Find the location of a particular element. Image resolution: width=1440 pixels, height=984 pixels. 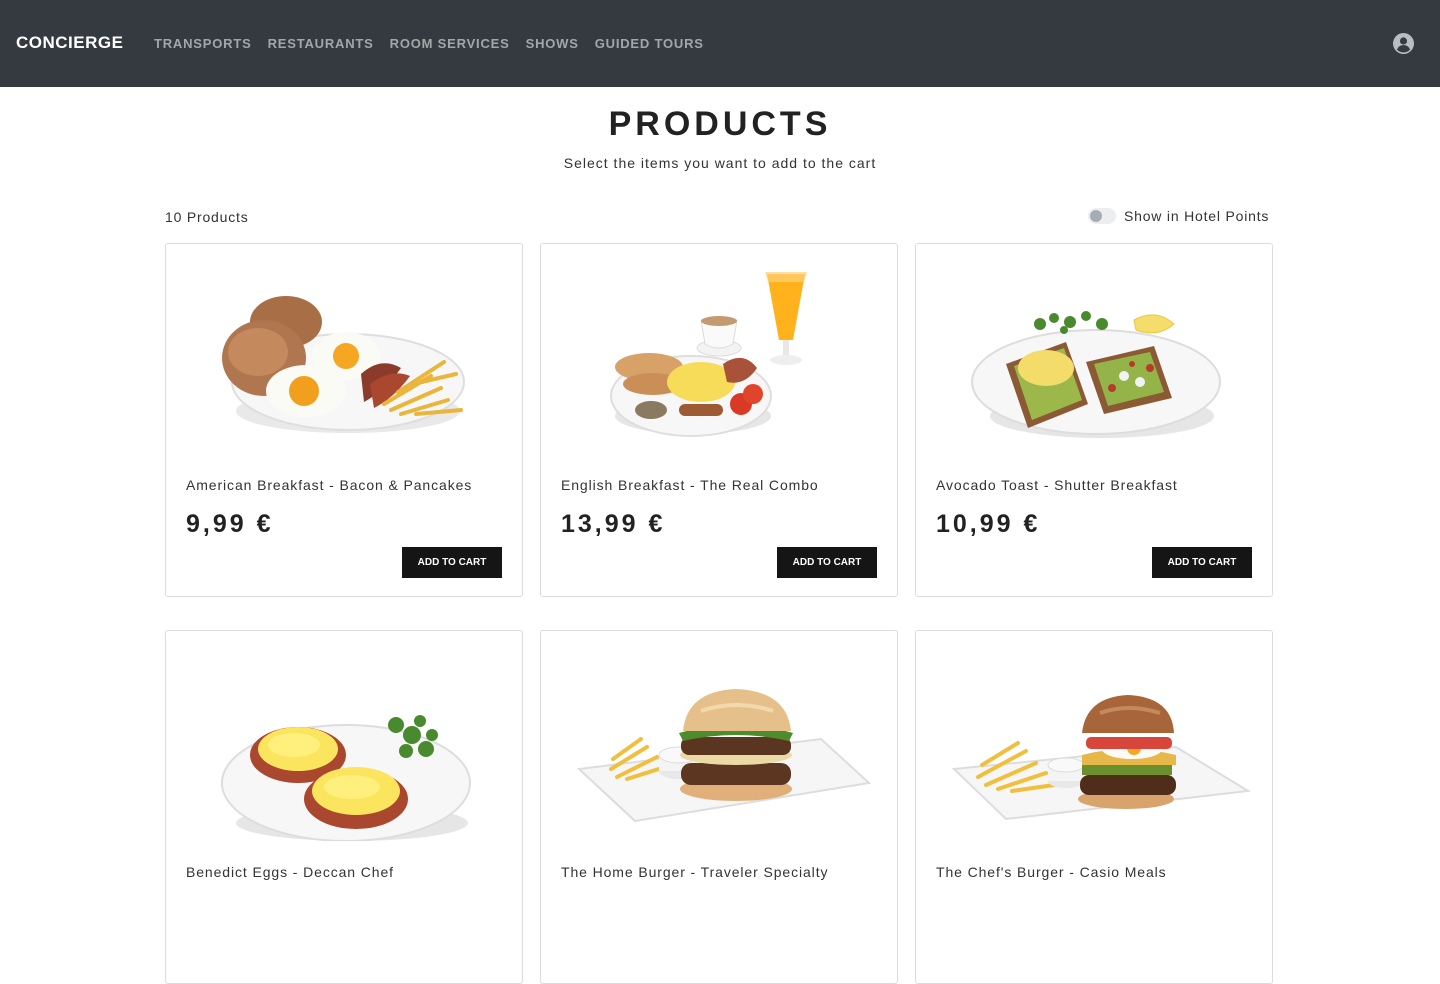

page-title: PRODUCTS is located at coordinates (720, 124).